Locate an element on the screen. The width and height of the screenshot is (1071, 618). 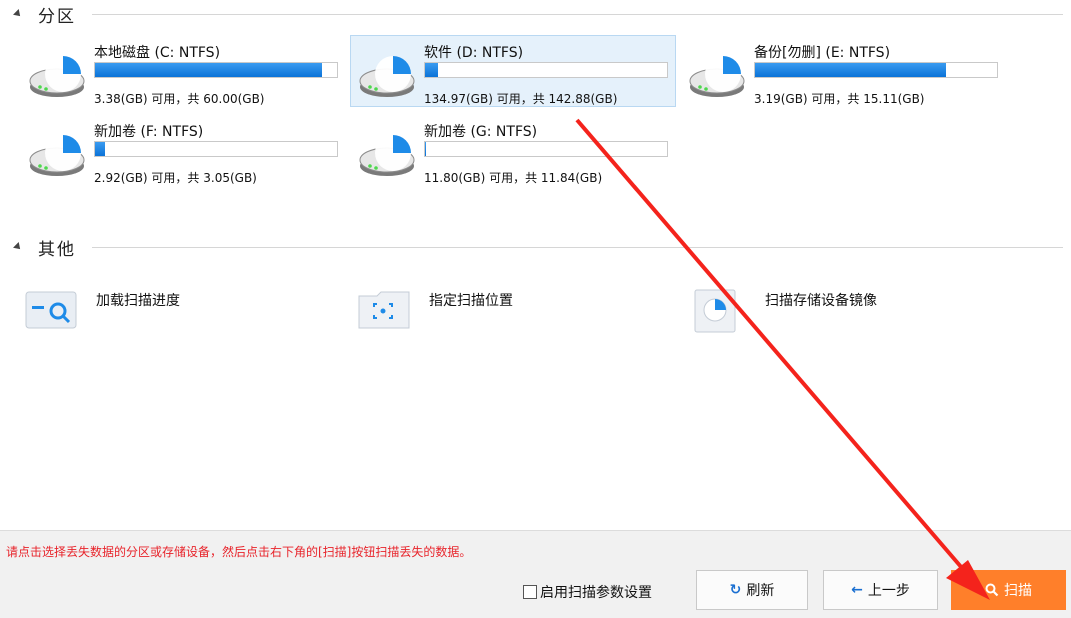
scan-disk-image-item: 扫描存储设备镜像 is located at coordinates (853, 316).